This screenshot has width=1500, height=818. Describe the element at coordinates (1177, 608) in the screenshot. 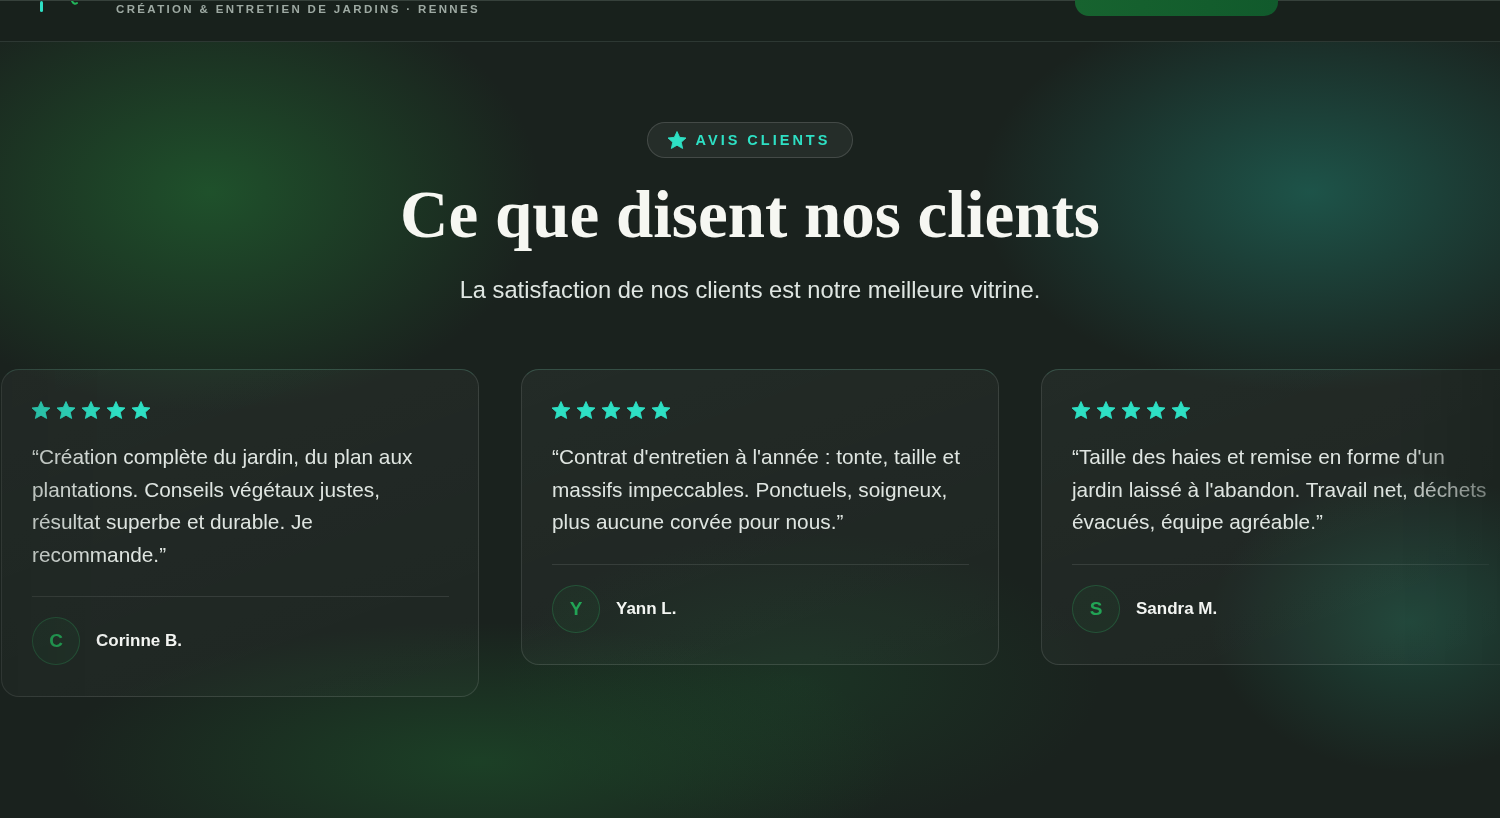

I see `author-name: Sandra M.` at that location.